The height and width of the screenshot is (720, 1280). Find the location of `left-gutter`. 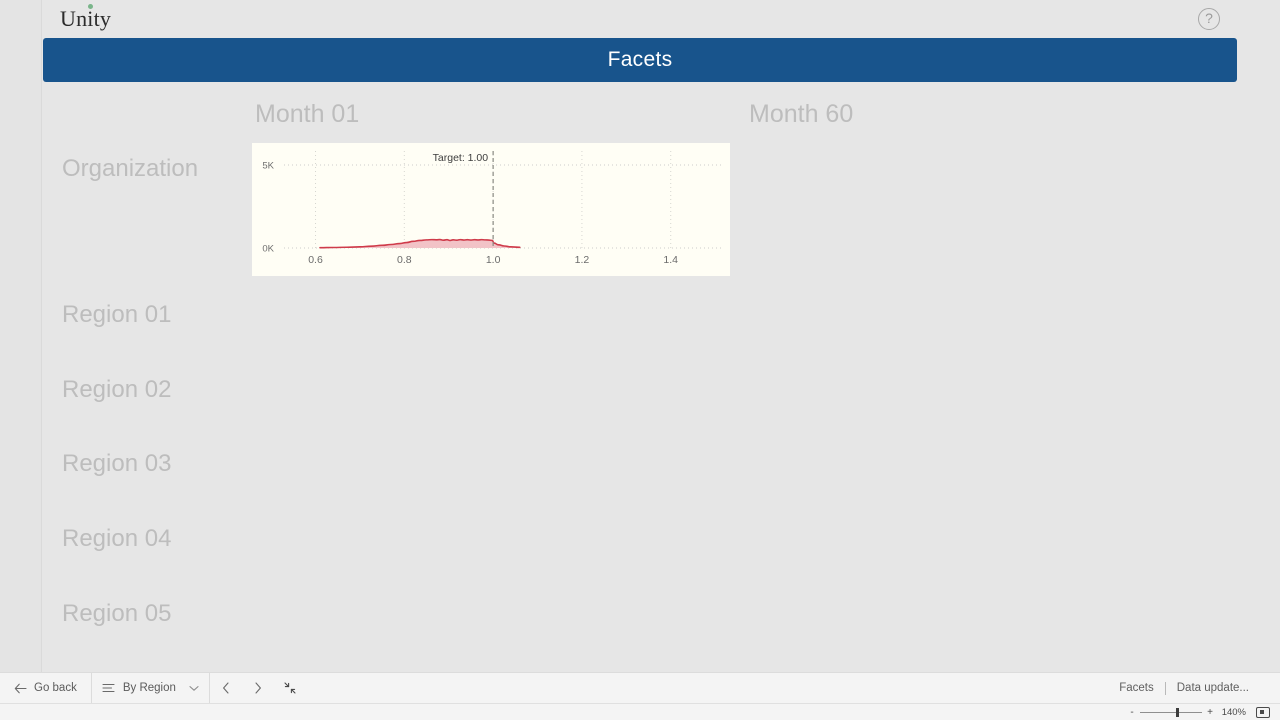

left-gutter is located at coordinates (21, 336).